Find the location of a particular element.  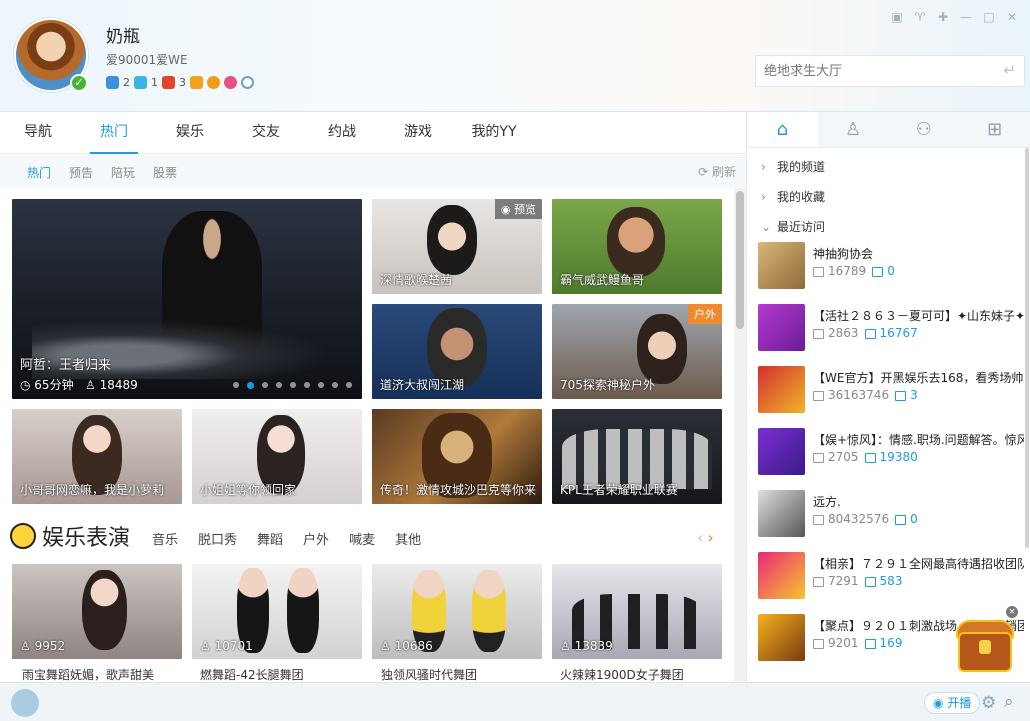

tree-my-favorites: › 我的收藏 is located at coordinates (895, 197).